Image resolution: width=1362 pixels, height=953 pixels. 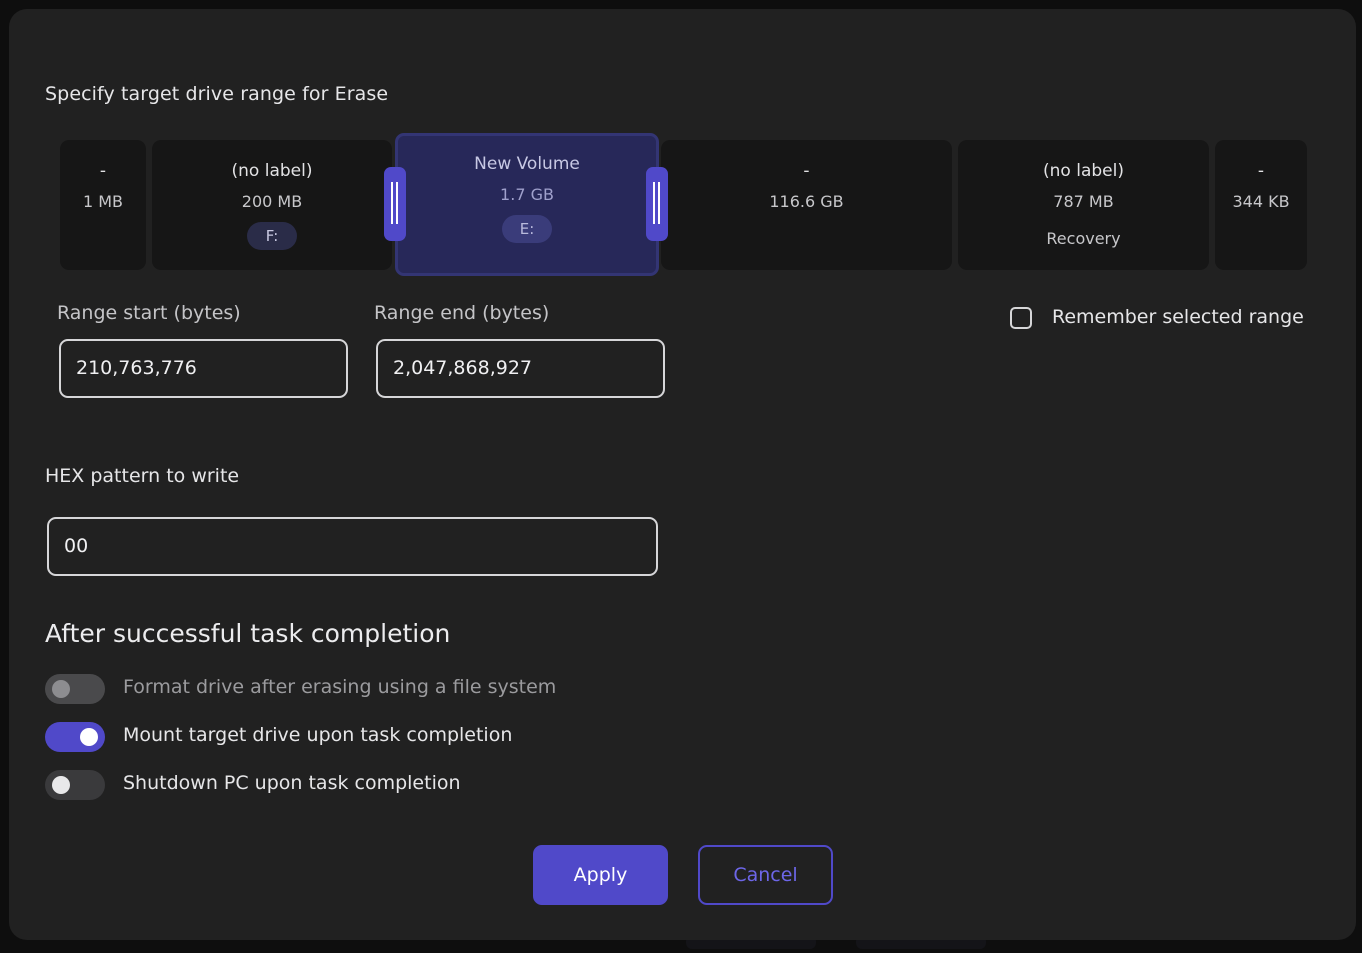 I want to click on partition-1: - 1 MB, so click(x=103, y=205).